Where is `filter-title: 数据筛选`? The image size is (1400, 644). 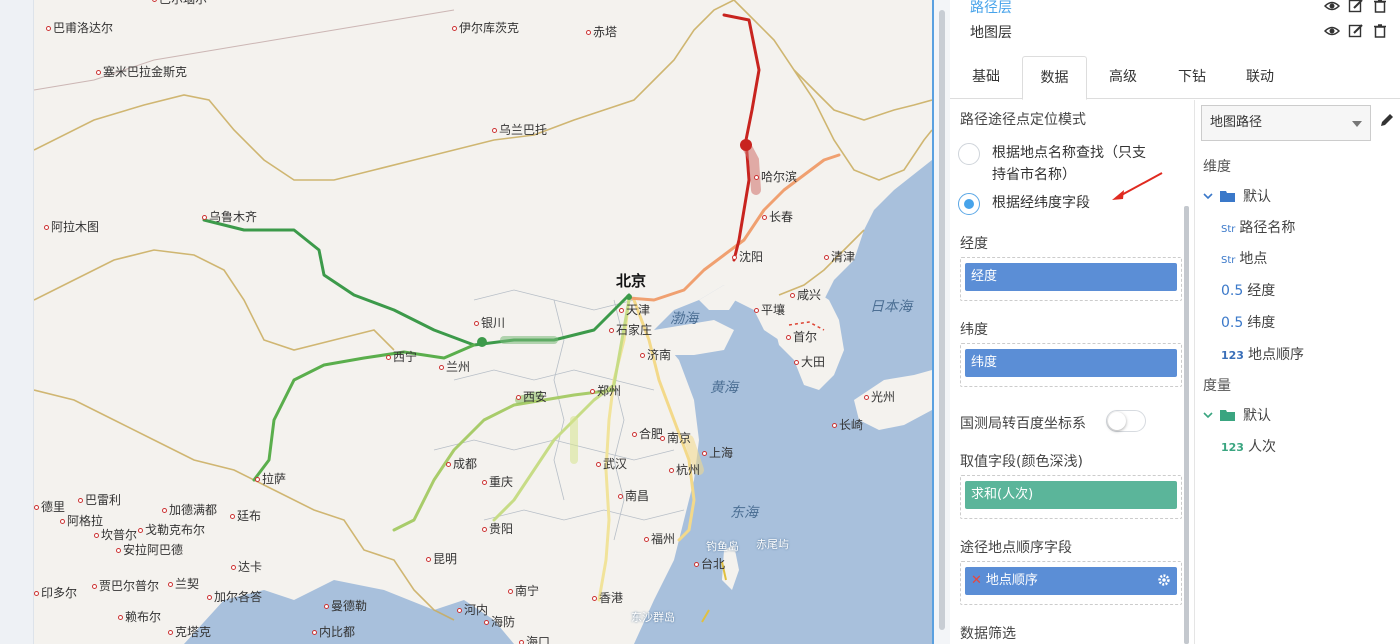 filter-title: 数据筛选 is located at coordinates (988, 634).